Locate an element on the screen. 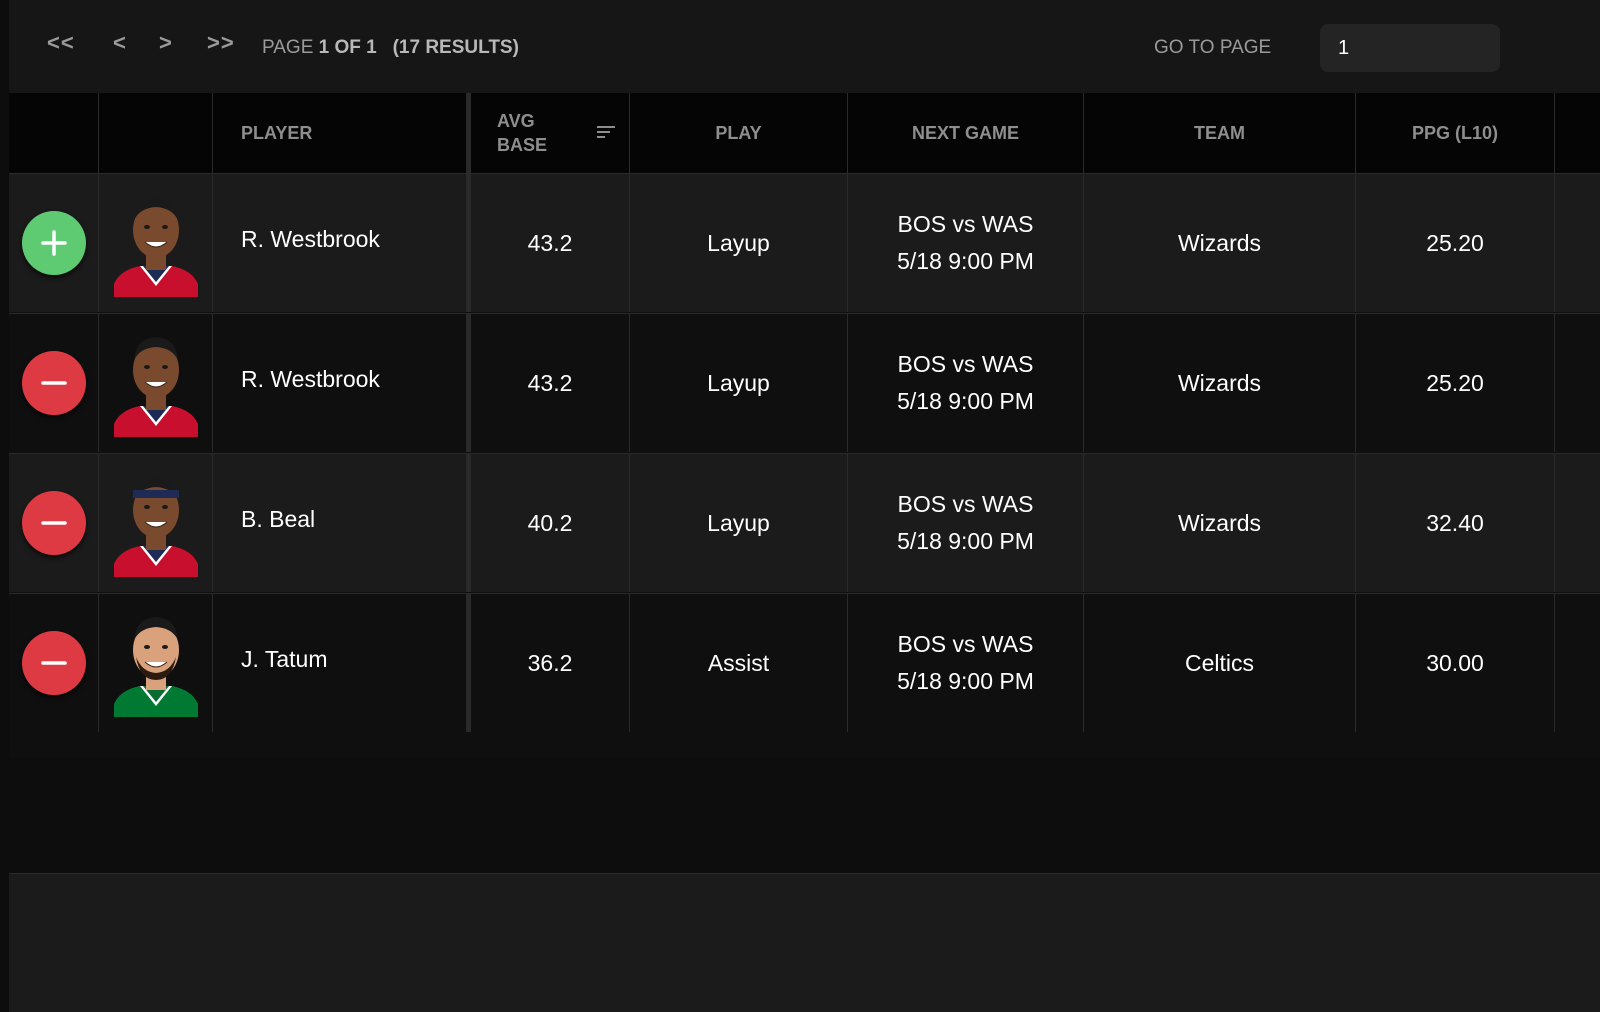 The height and width of the screenshot is (1012, 1600). avg-base-value: 40.2 is located at coordinates (548, 523).